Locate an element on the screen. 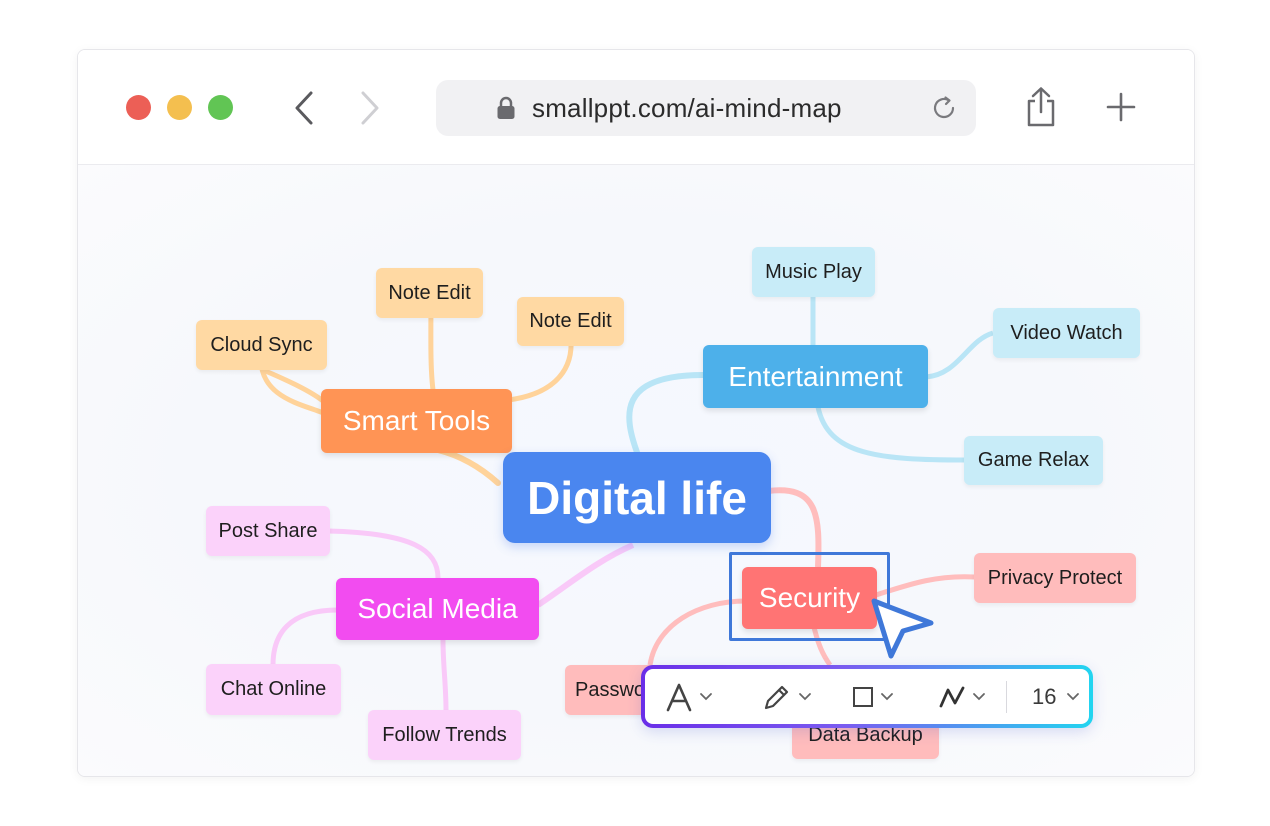 This screenshot has height=826, width=1270. selection-box is located at coordinates (809, 596).